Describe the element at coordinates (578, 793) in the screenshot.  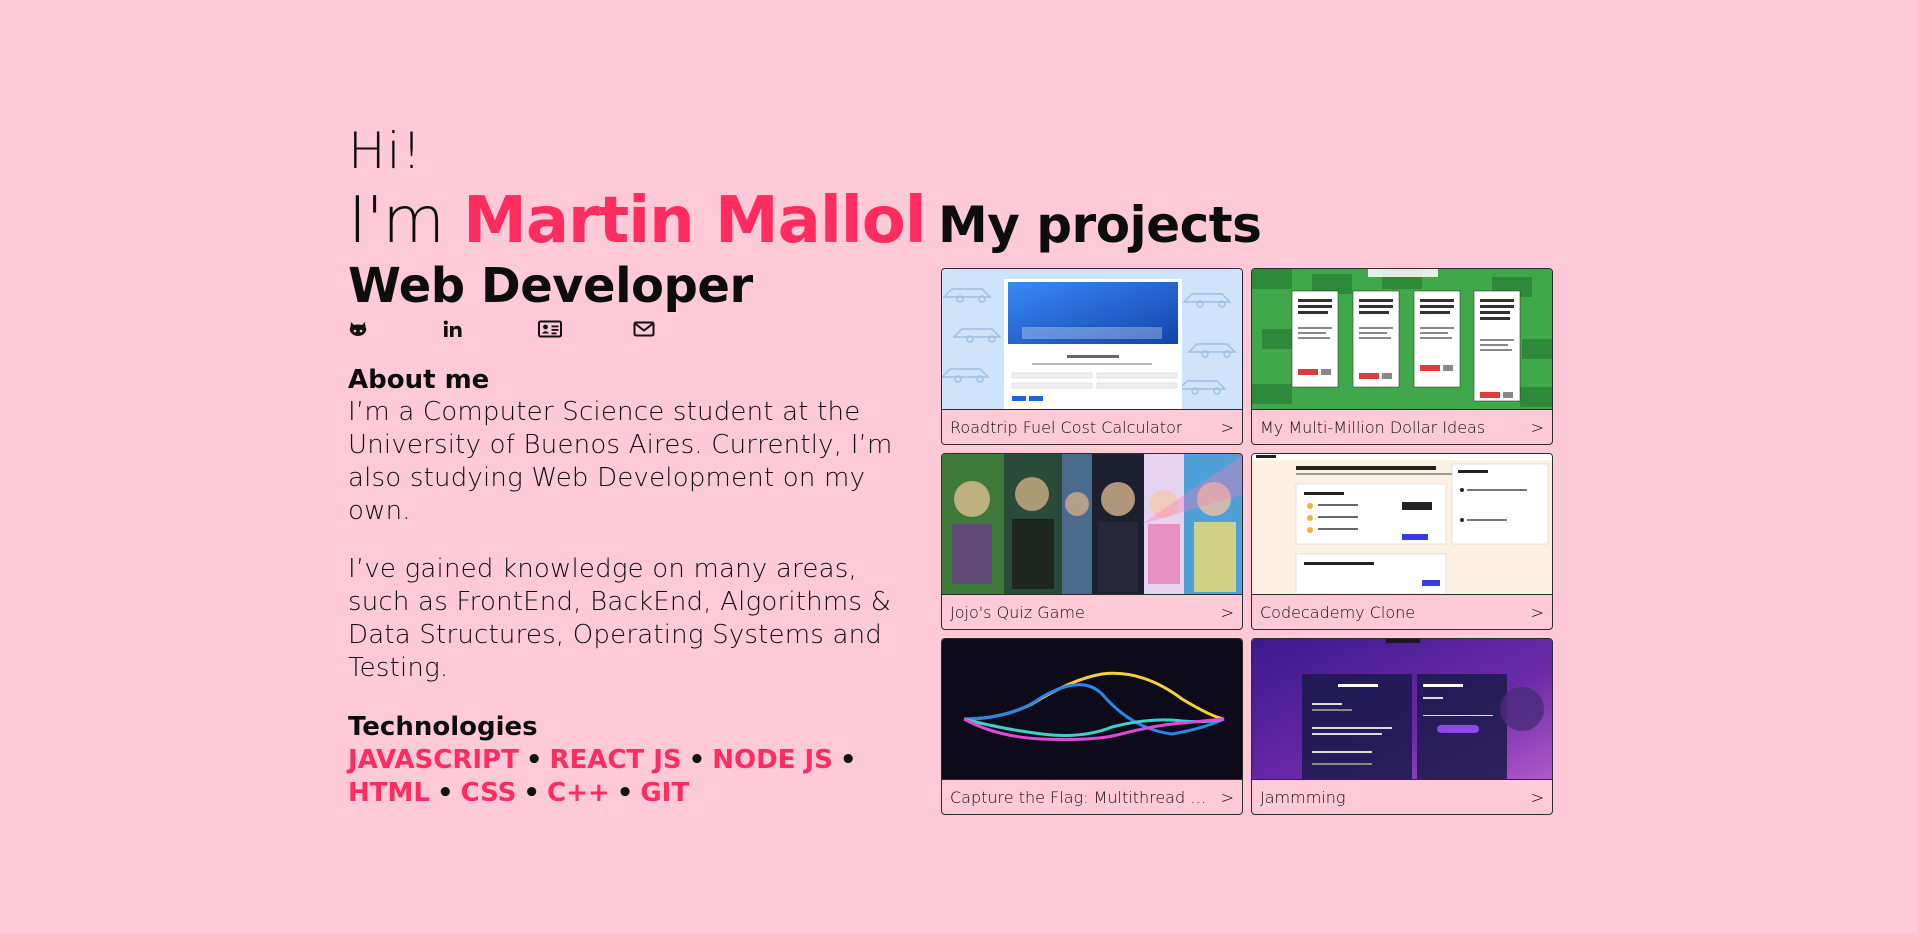
I see `tech-item: C++` at that location.